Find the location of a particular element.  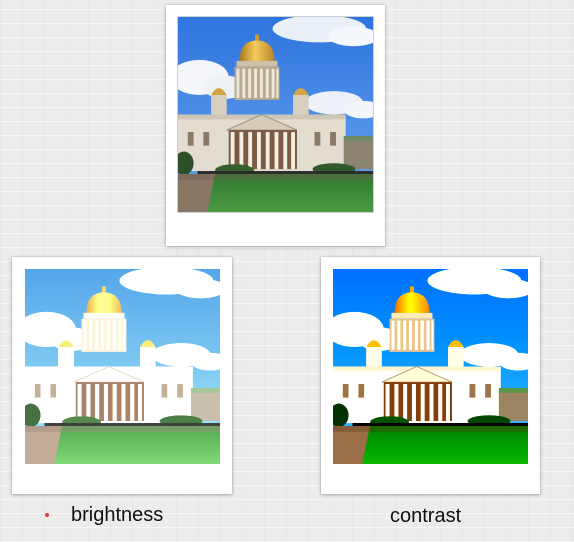

caption-contrast: contrast is located at coordinates (426, 516).